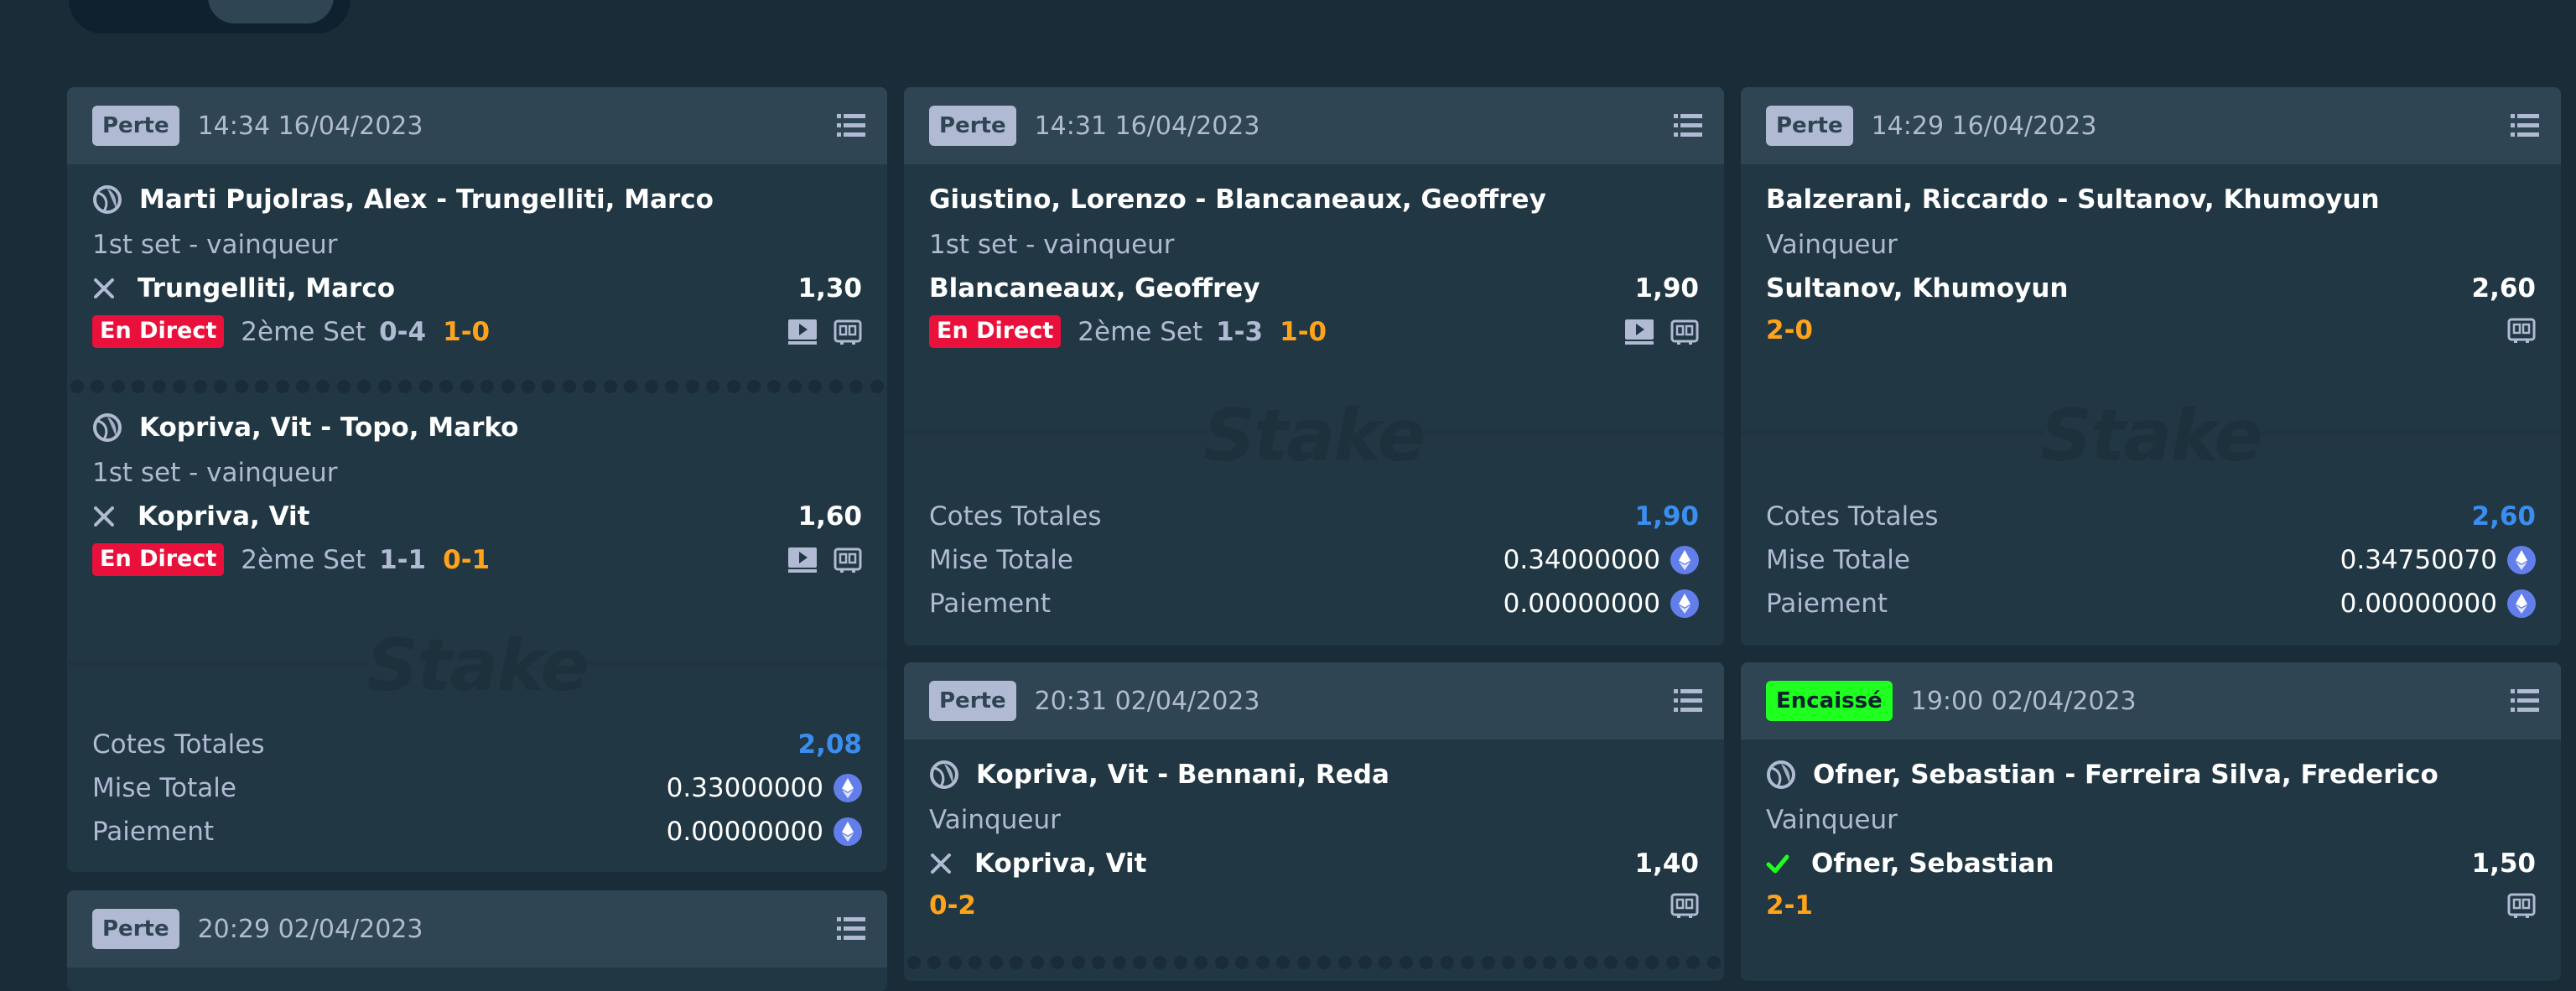  What do you see at coordinates (1303, 331) in the screenshot?
I see `current-score: 1-0` at bounding box center [1303, 331].